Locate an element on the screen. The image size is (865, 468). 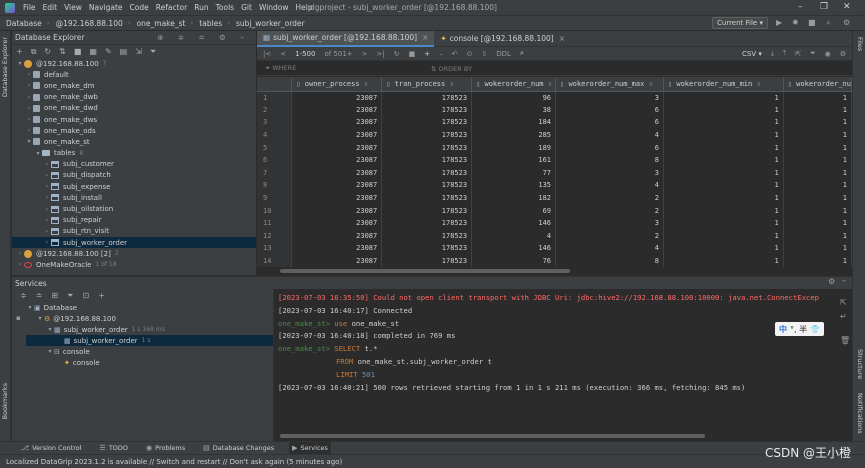
hide-panel-icon: – is located at coordinates (844, 281).